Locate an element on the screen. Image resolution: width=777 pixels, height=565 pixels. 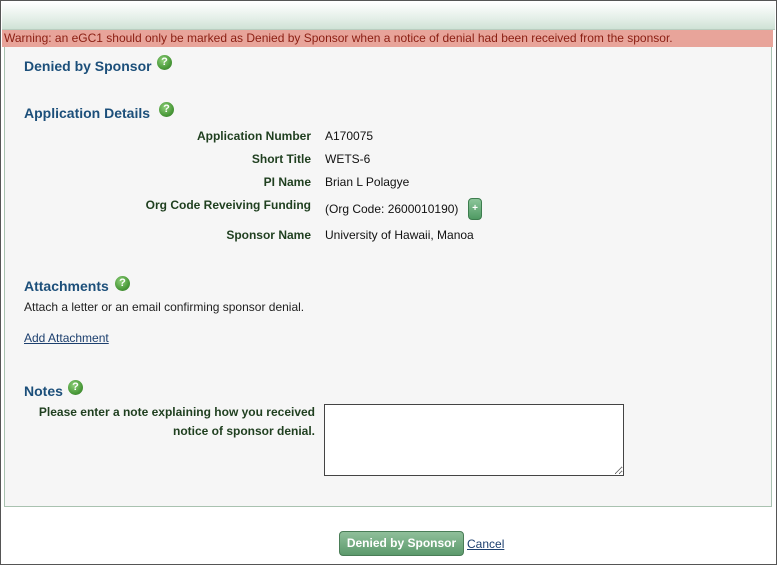
org-code-label: Org Code Reveiving Funding is located at coordinates (228, 205).